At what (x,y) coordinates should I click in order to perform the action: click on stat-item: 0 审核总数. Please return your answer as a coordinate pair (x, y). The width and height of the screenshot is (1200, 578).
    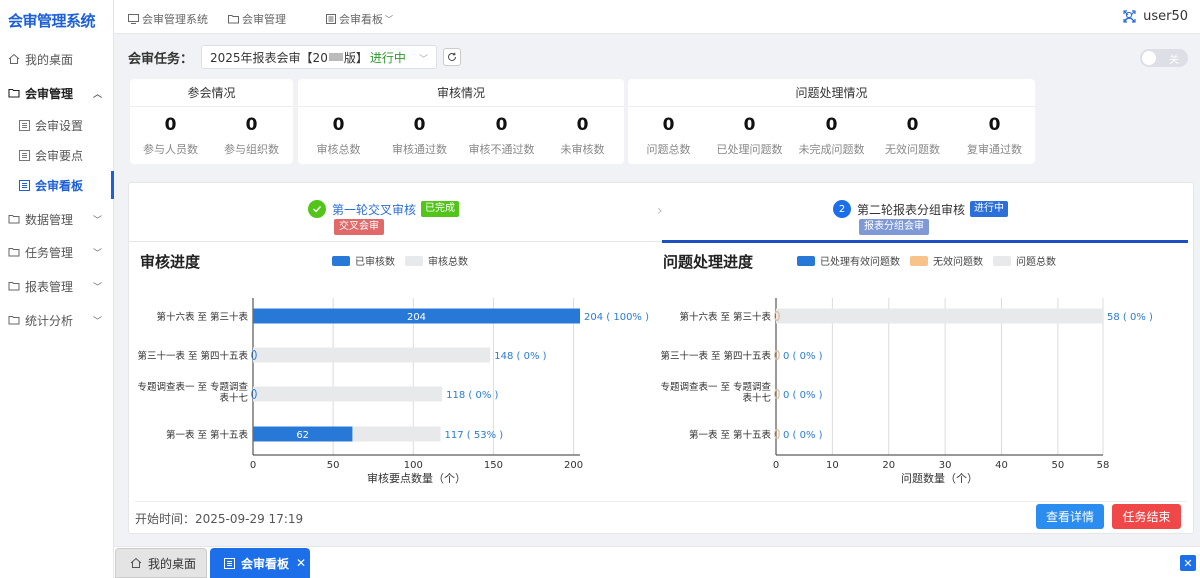
    Looking at the image, I should click on (338, 136).